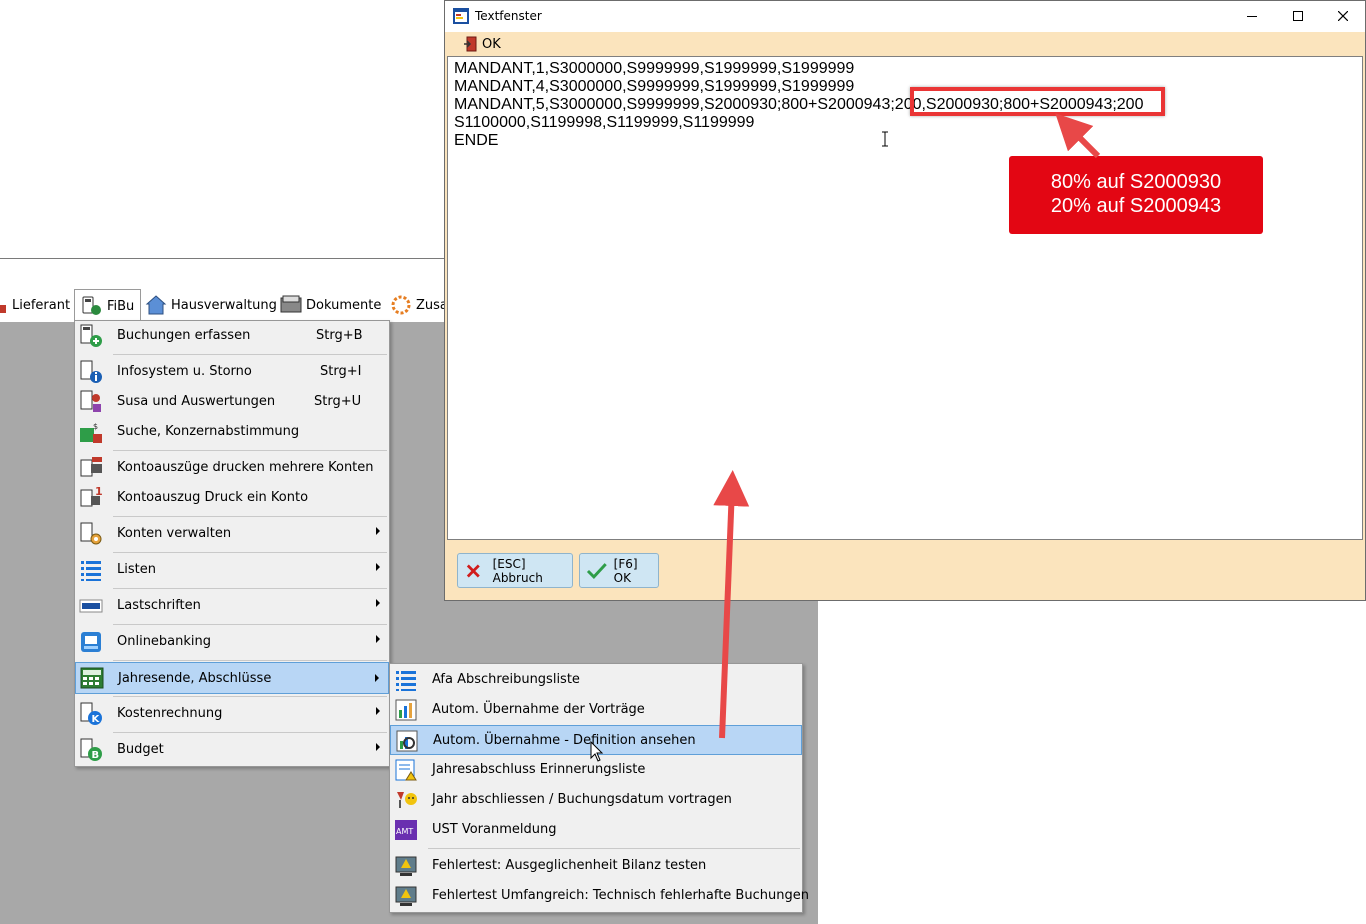 The width and height of the screenshot is (1366, 924). I want to click on maximize-icon, so click(1298, 16).